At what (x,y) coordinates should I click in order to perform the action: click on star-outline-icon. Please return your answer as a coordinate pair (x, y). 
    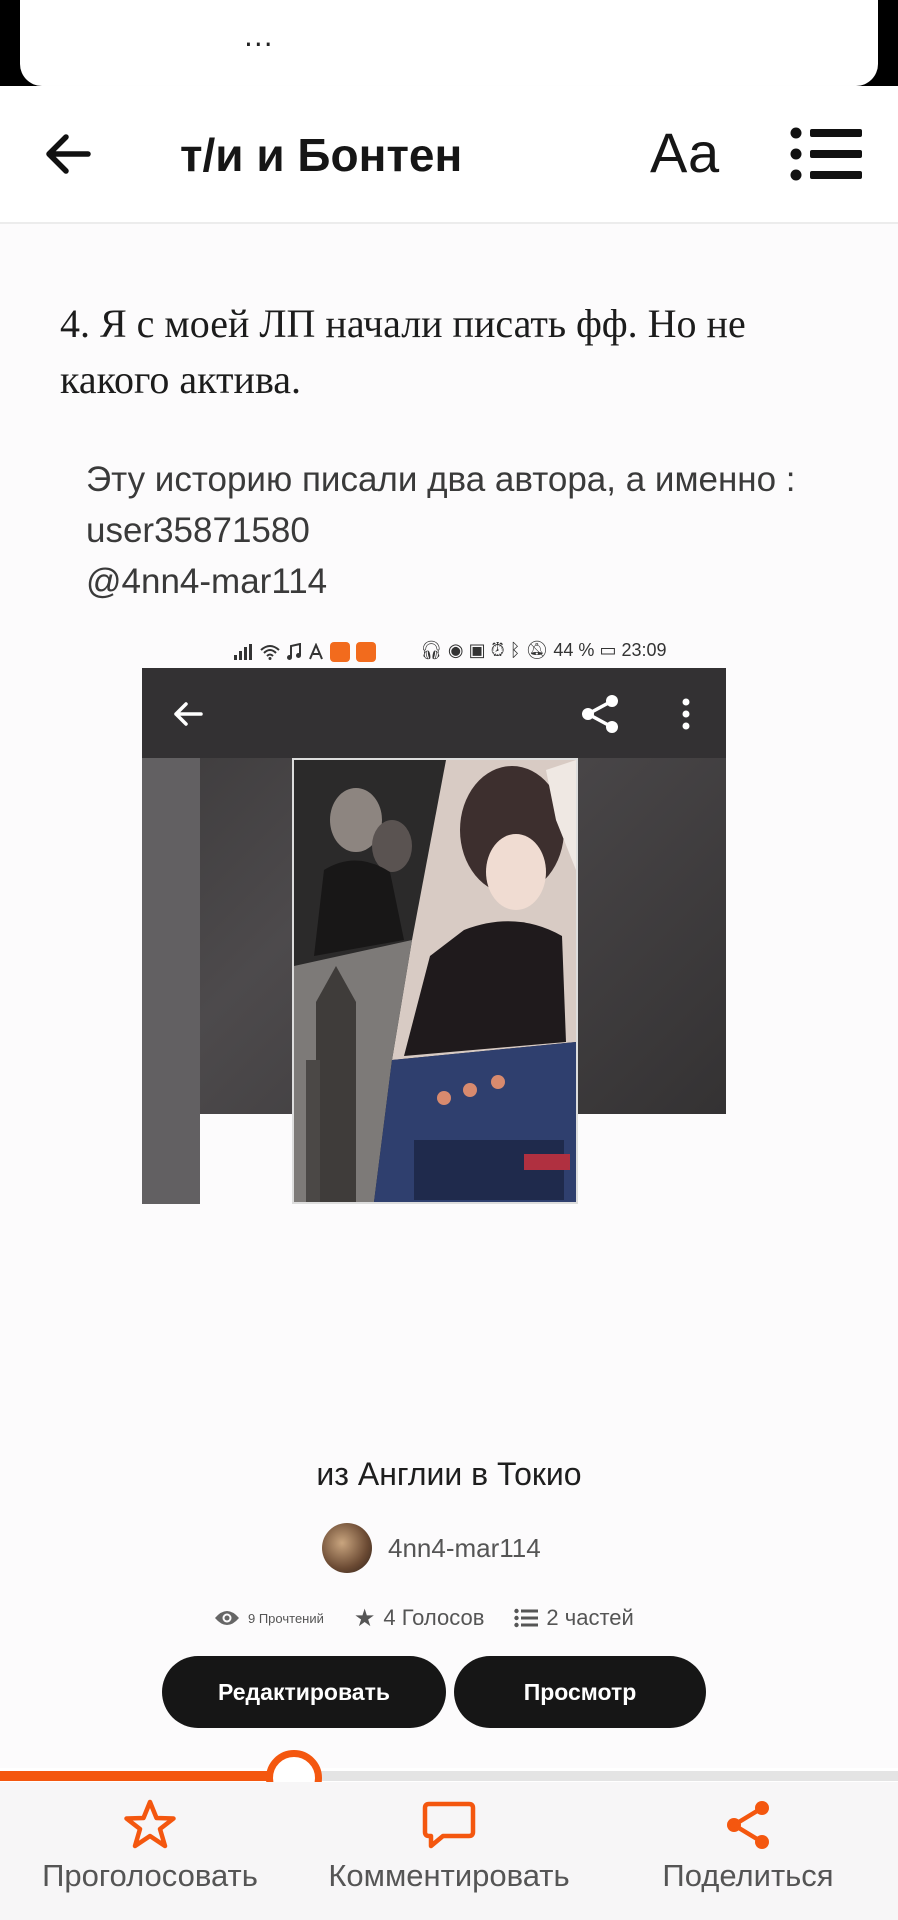
    Looking at the image, I should click on (150, 1824).